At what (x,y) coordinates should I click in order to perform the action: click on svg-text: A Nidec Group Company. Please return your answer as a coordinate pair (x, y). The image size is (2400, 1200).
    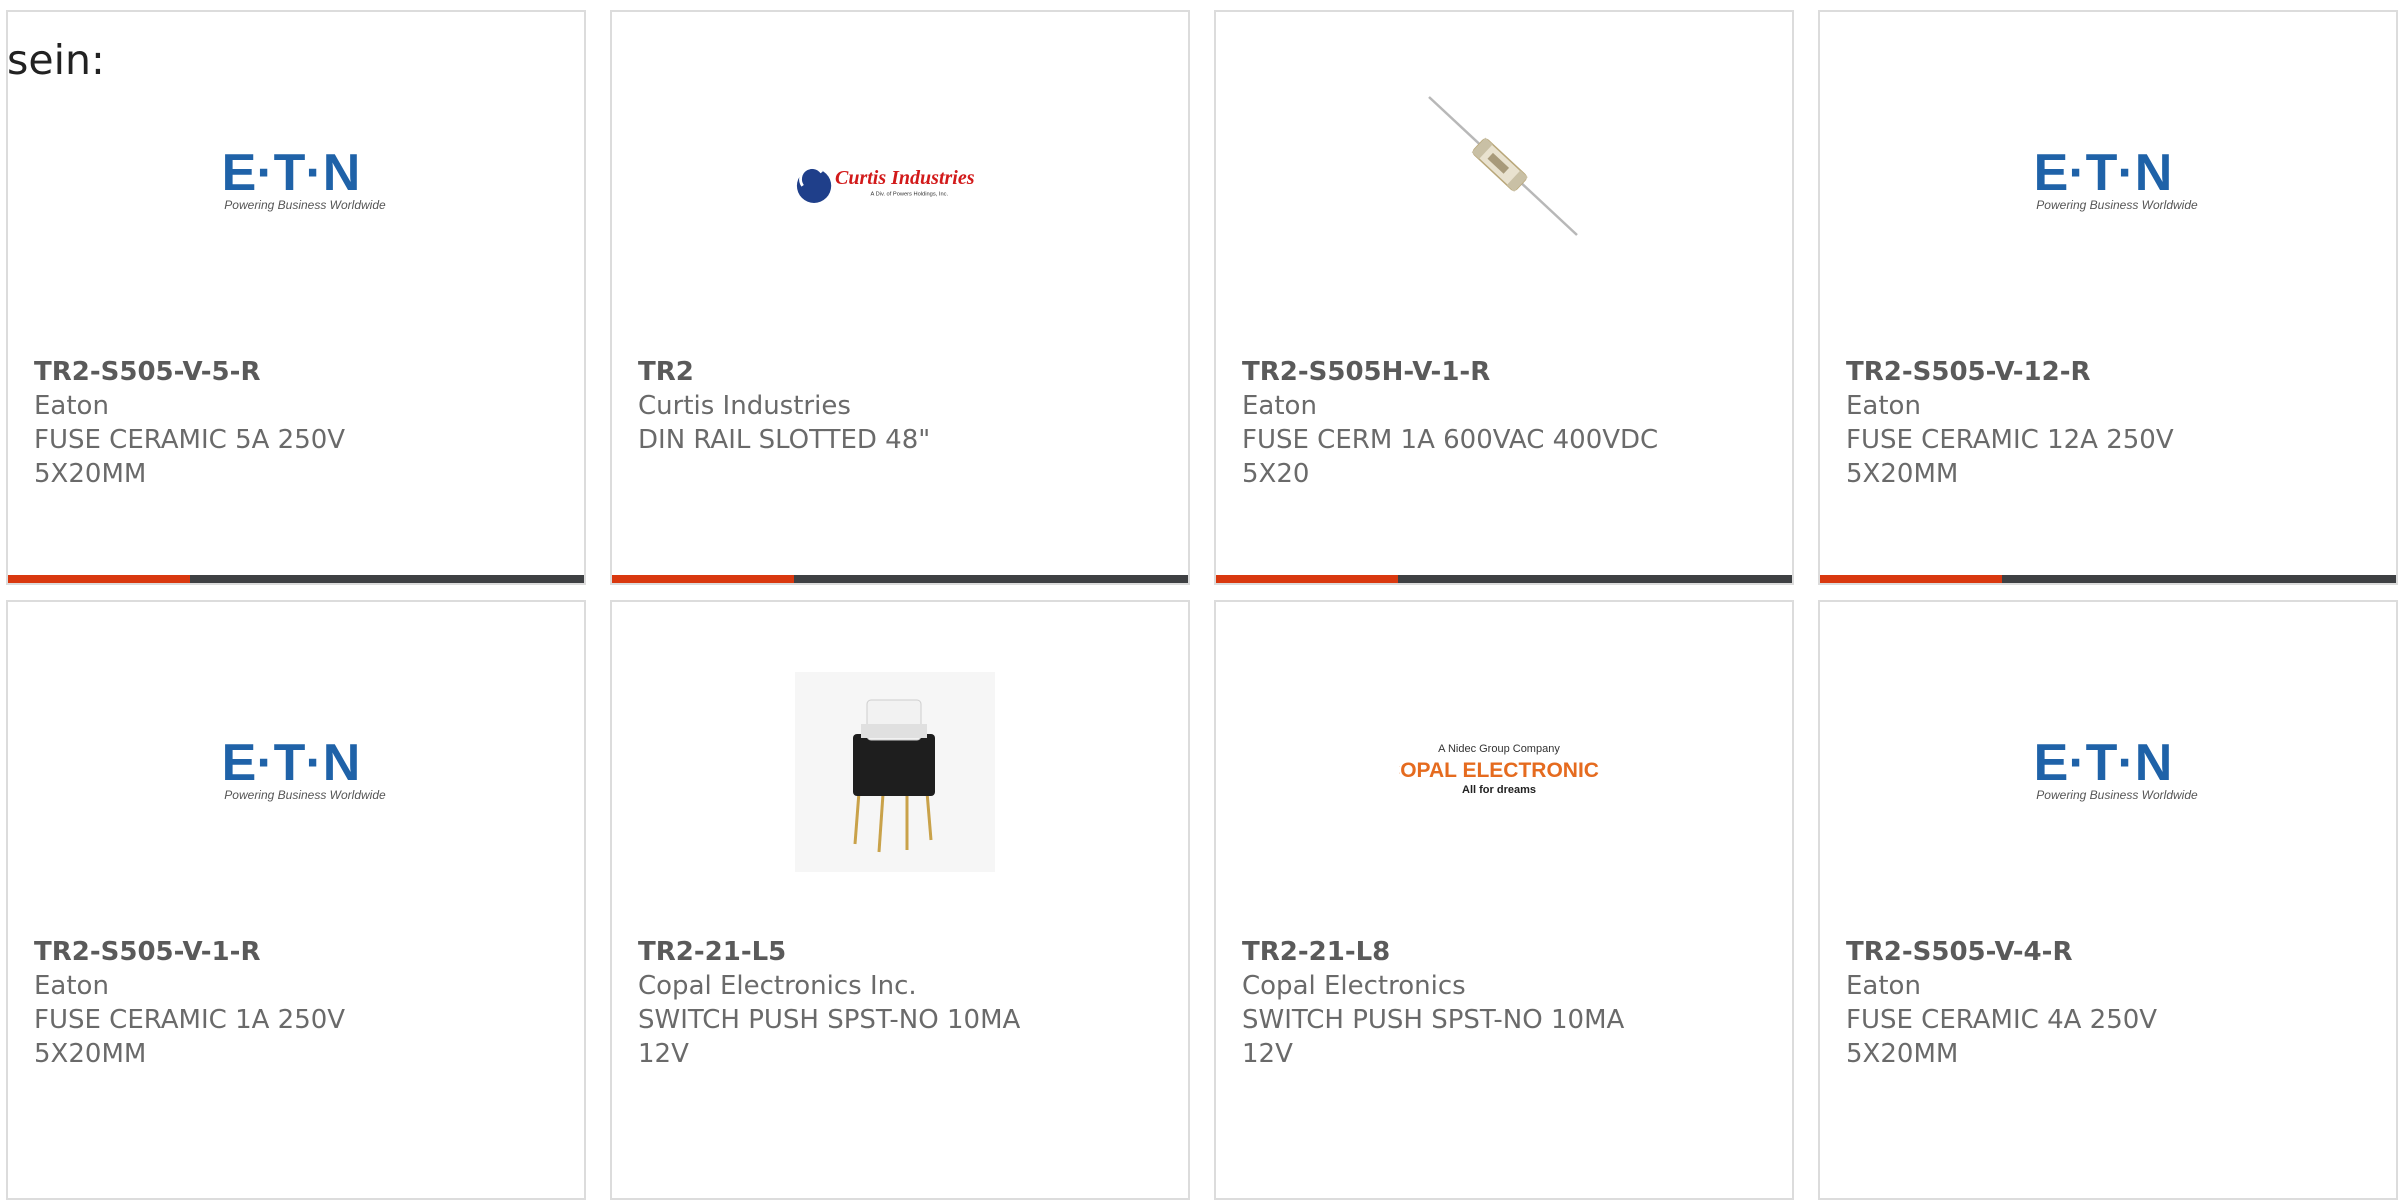
    Looking at the image, I should click on (1499, 749).